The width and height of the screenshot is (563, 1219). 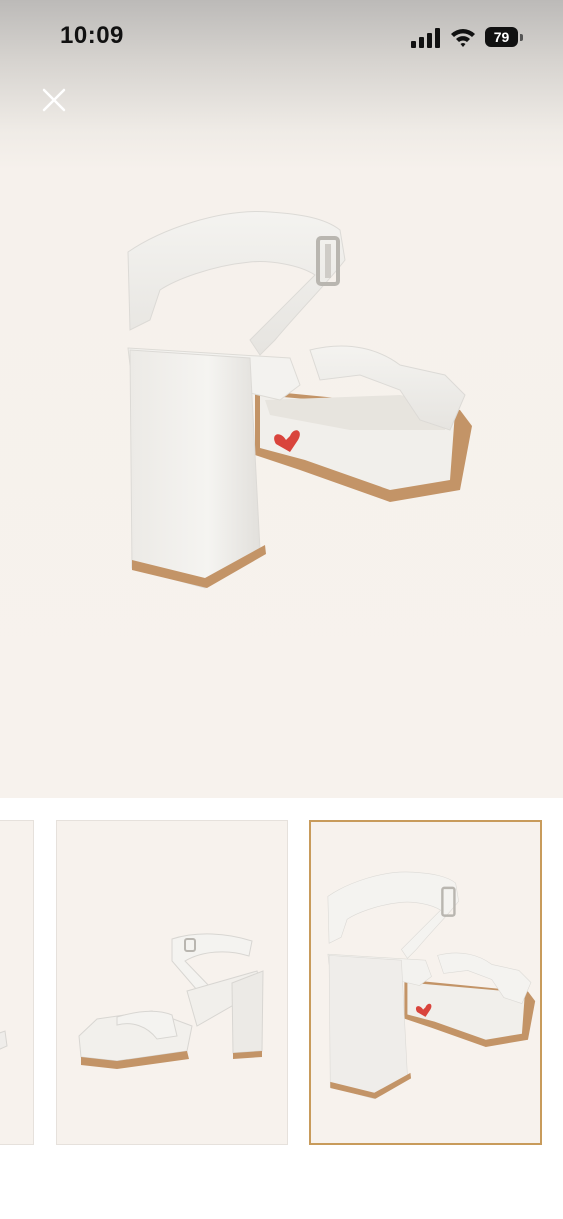 I want to click on status-bar: 10:09 79, so click(x=281, y=36).